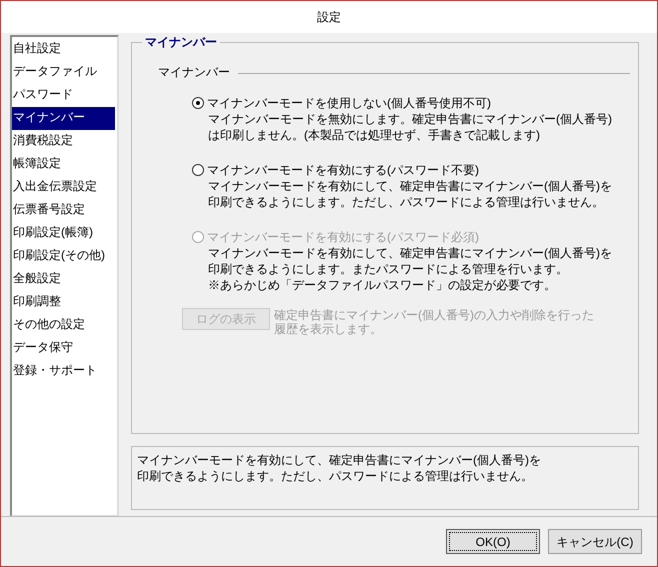  What do you see at coordinates (410, 127) in the screenshot?
I see `option-description: マイナンバーモードを無効にします。確定申告書にマイナンバー(個人番号) は印刷しません。(本製品では処理せず、手書きで記載します)` at bounding box center [410, 127].